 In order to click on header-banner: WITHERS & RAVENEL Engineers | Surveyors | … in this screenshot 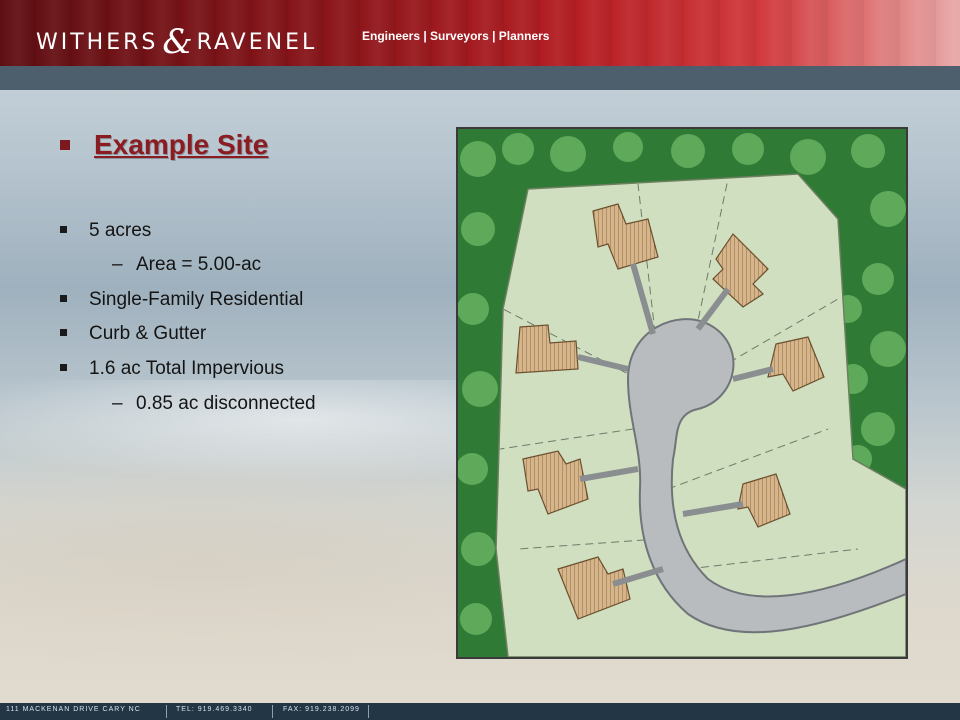, I will do `click(480, 33)`.